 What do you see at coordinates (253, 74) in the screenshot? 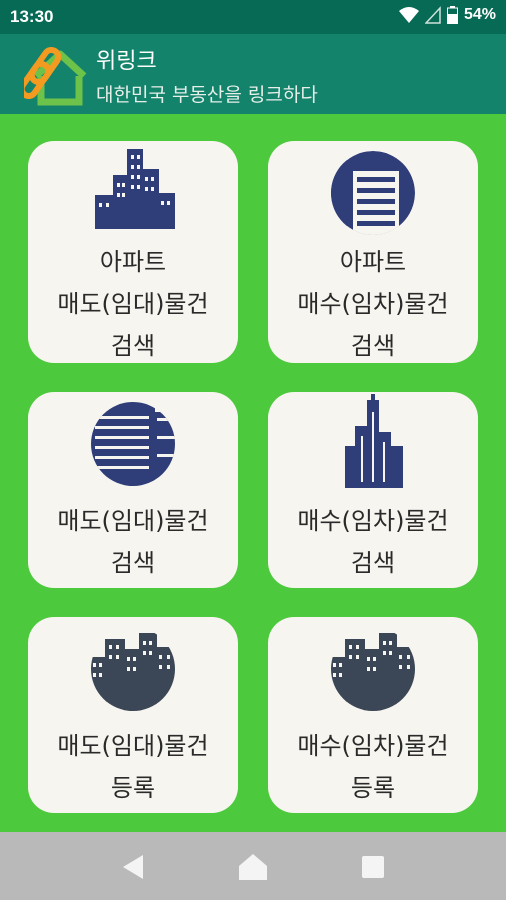
I see `app-bar: 위링크 대한민국 부동산을 링크하다` at bounding box center [253, 74].